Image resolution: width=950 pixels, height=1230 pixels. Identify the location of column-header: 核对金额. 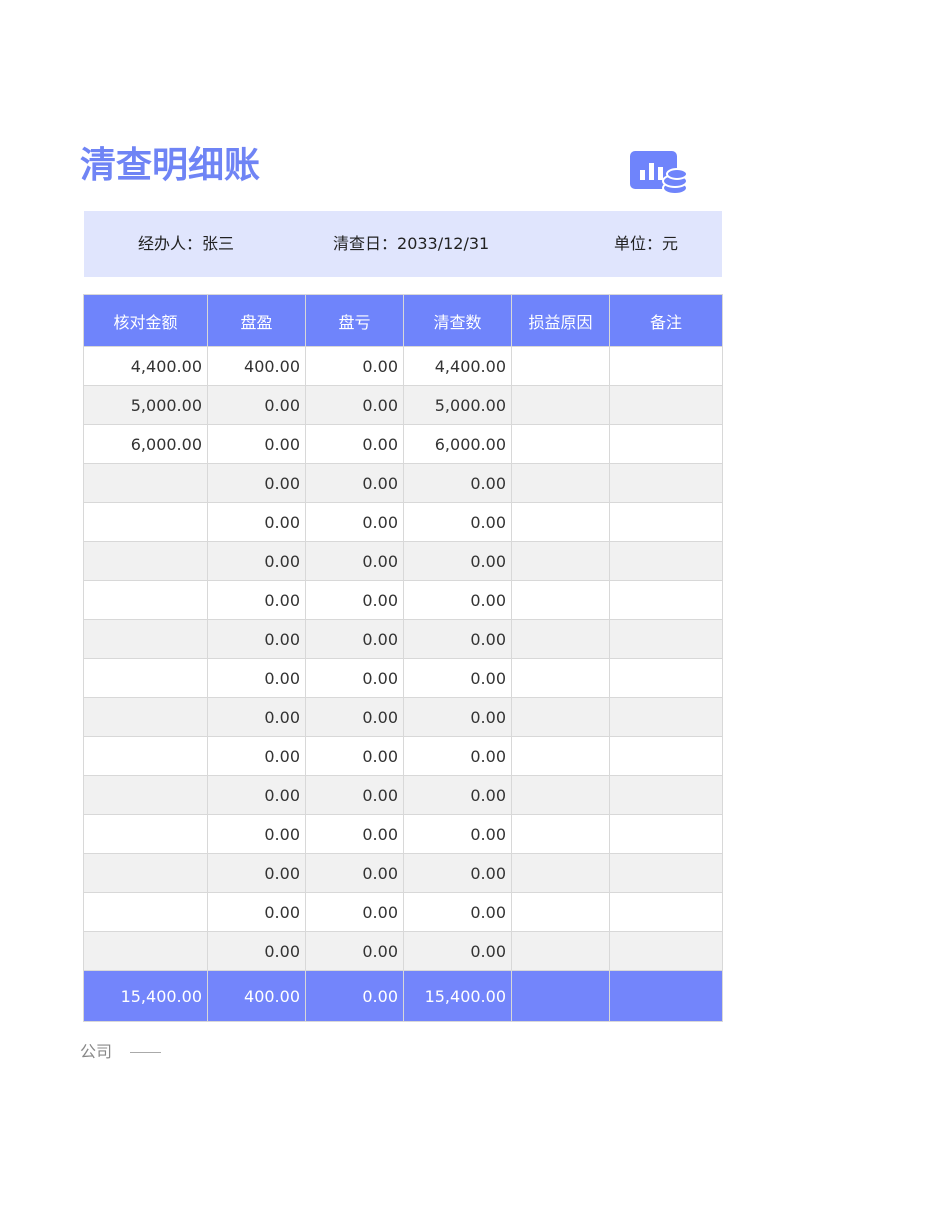
(145, 320).